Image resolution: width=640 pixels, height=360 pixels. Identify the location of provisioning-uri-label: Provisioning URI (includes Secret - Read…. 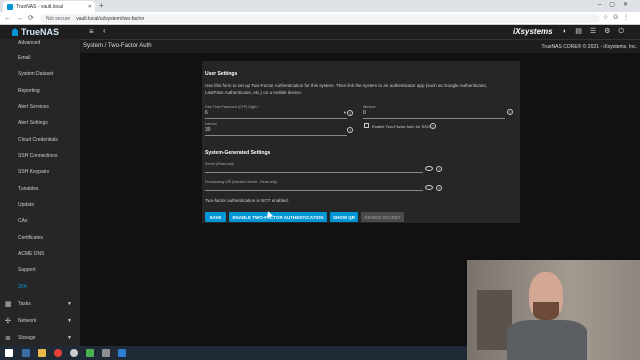
(241, 182).